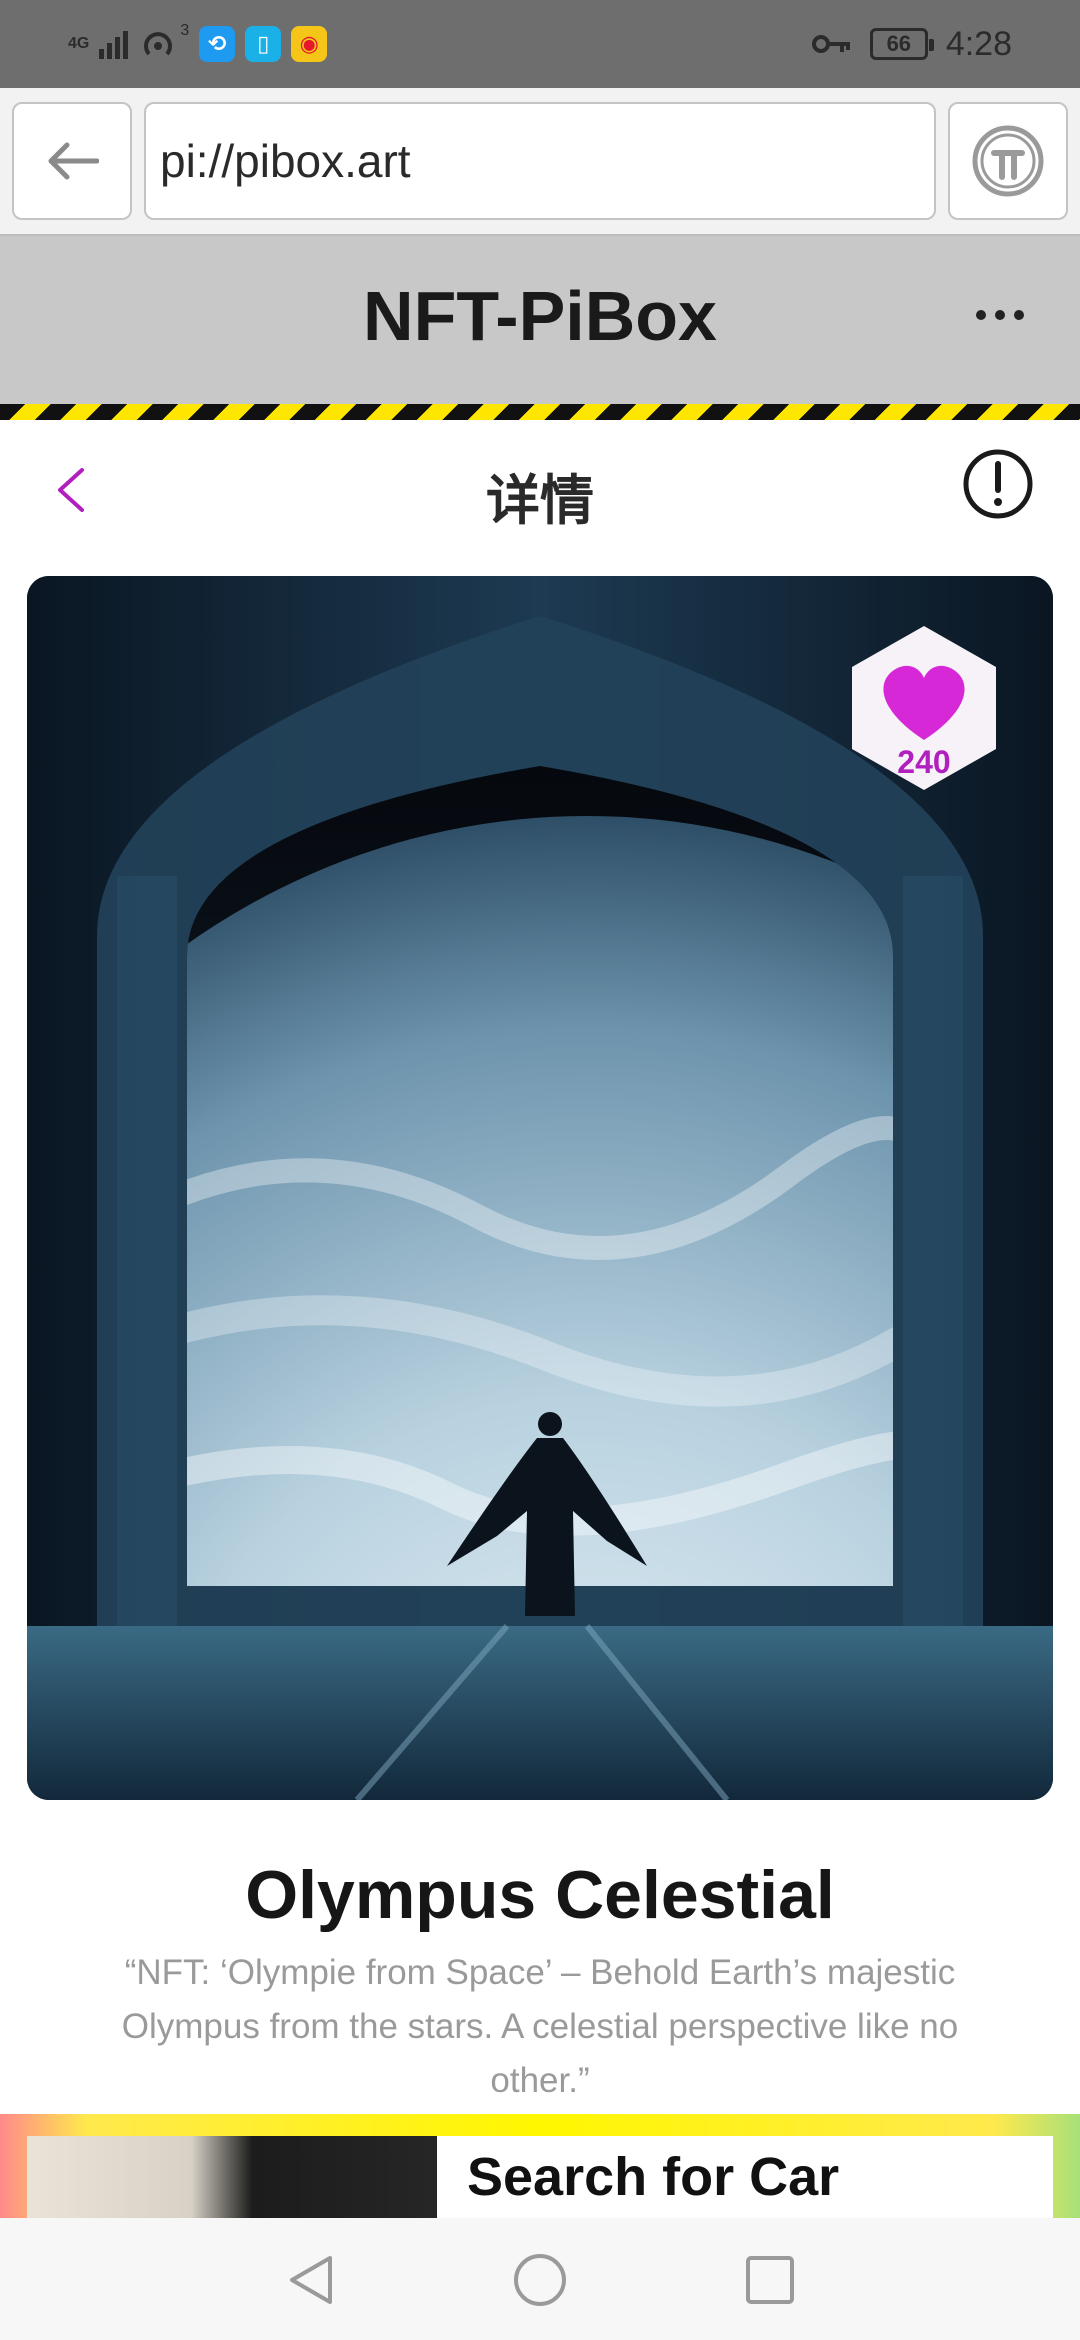  What do you see at coordinates (978, 43) in the screenshot?
I see `clock: 4:28` at bounding box center [978, 43].